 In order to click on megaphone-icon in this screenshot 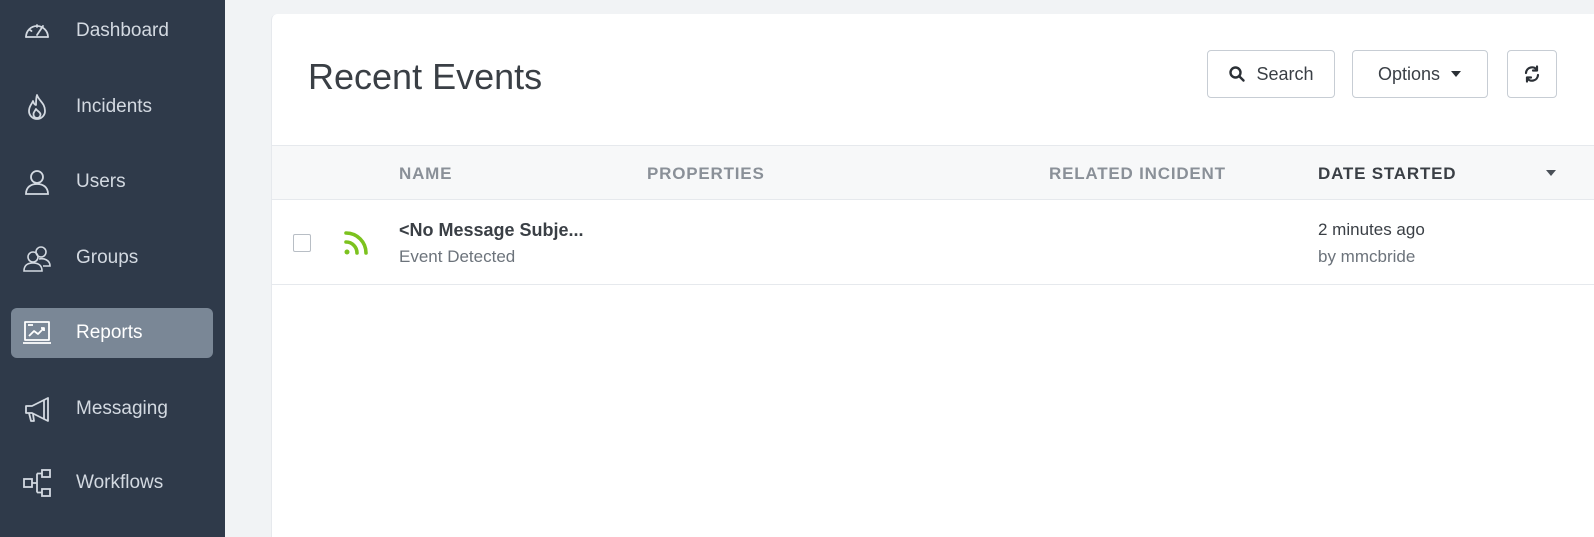, I will do `click(37, 409)`.